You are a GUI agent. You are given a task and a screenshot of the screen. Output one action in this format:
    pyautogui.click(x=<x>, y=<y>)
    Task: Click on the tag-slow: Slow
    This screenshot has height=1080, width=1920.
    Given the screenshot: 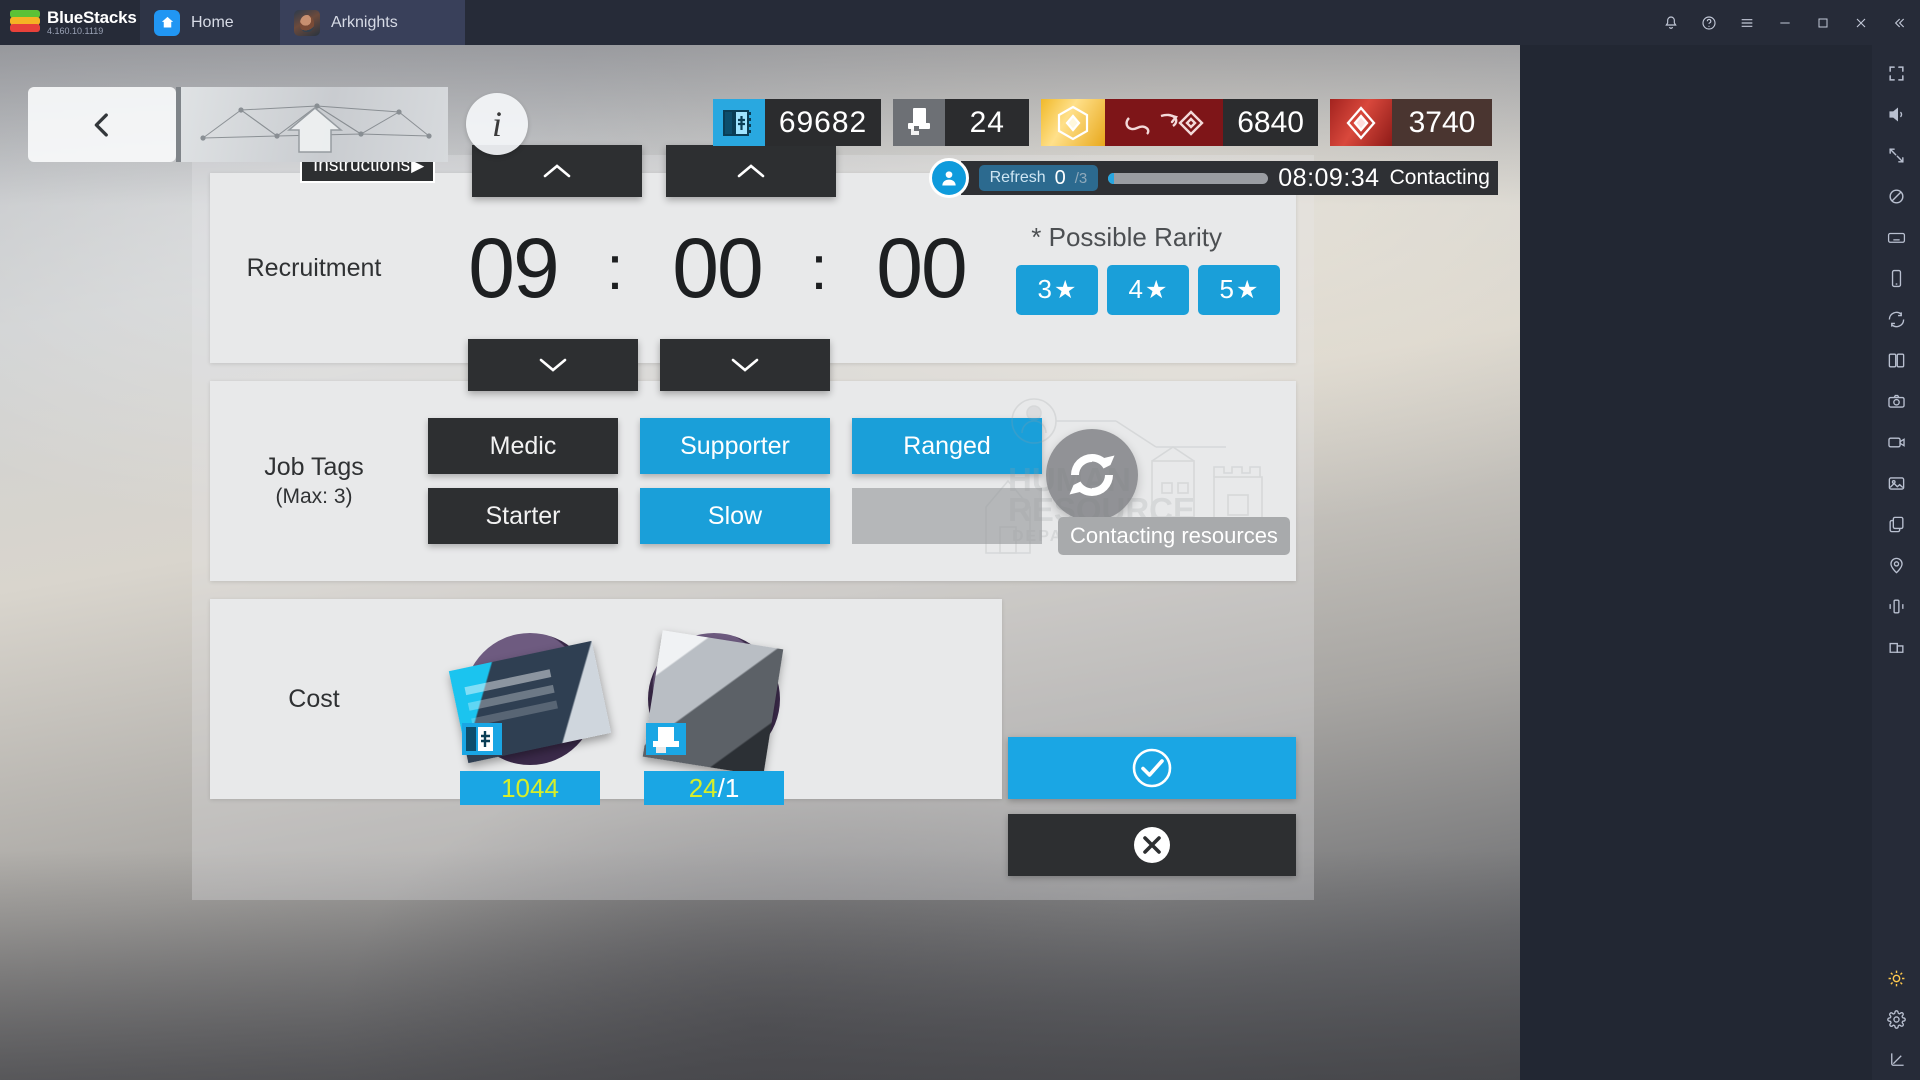 What is the action you would take?
    pyautogui.click(x=735, y=516)
    